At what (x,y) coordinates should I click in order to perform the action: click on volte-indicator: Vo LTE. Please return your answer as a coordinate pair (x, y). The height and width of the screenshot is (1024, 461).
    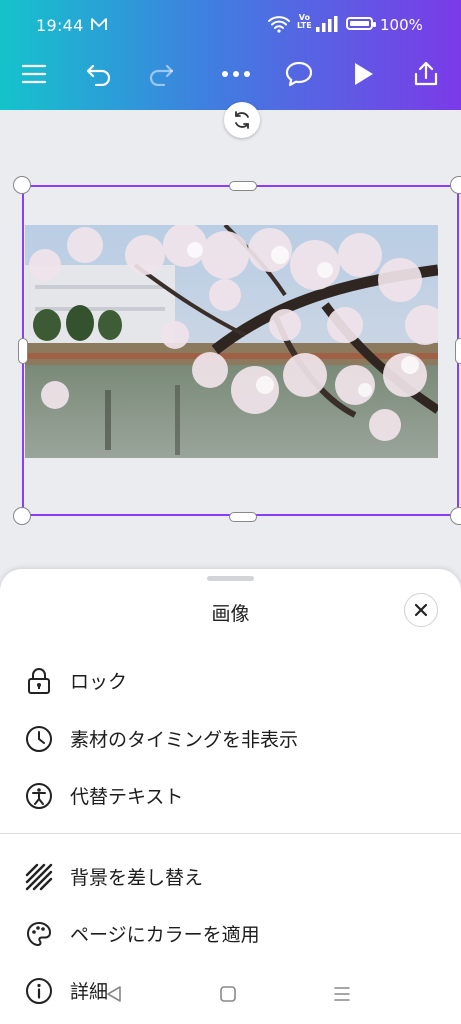
    Looking at the image, I should click on (304, 21).